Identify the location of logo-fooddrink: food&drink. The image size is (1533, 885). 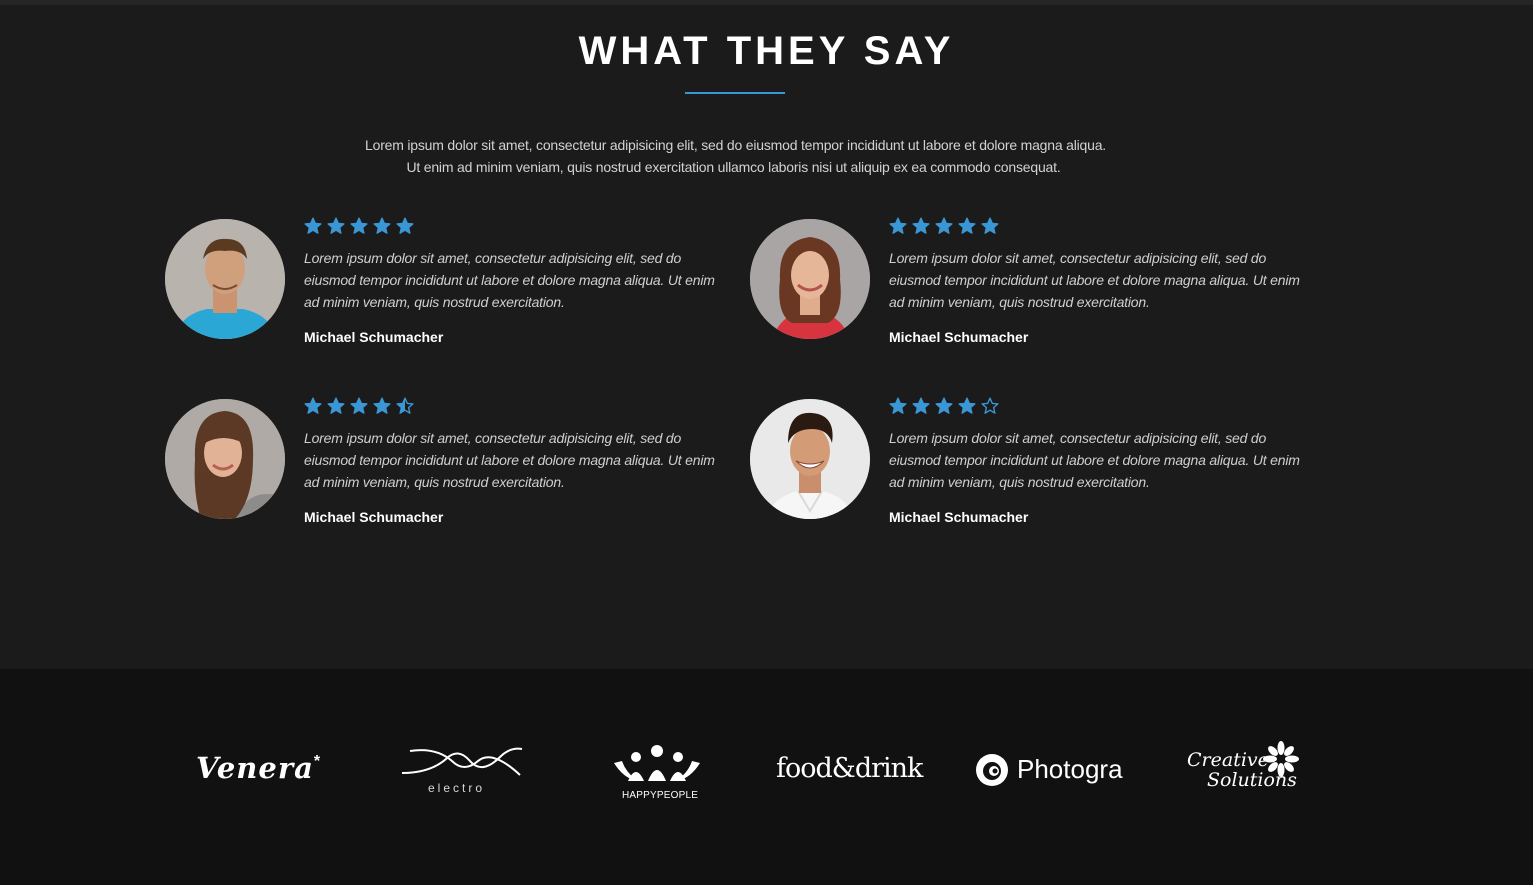
(849, 768).